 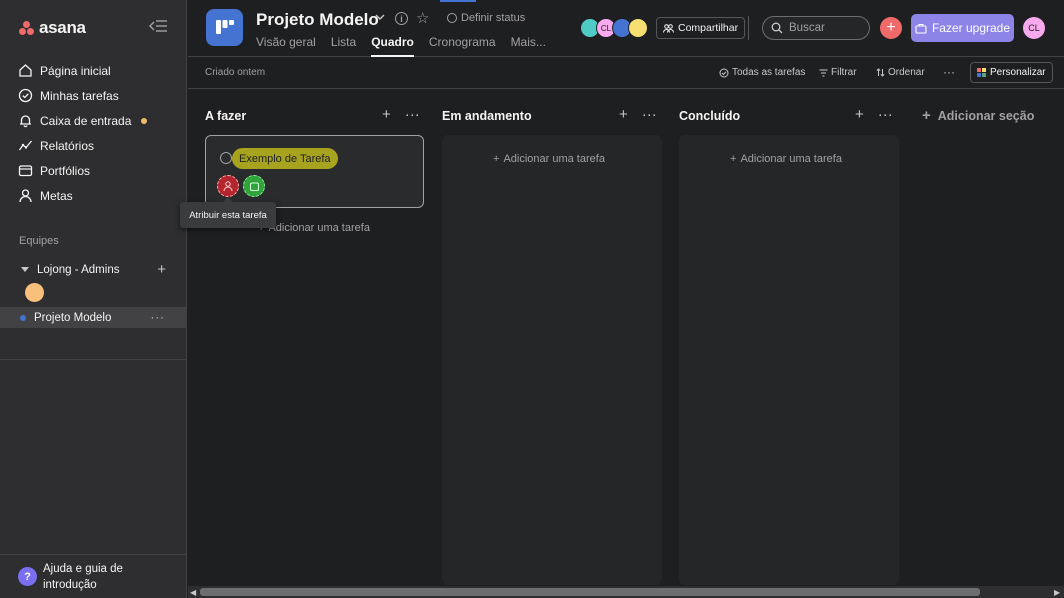 I want to click on tab-overview: Visão geral, so click(x=286, y=46).